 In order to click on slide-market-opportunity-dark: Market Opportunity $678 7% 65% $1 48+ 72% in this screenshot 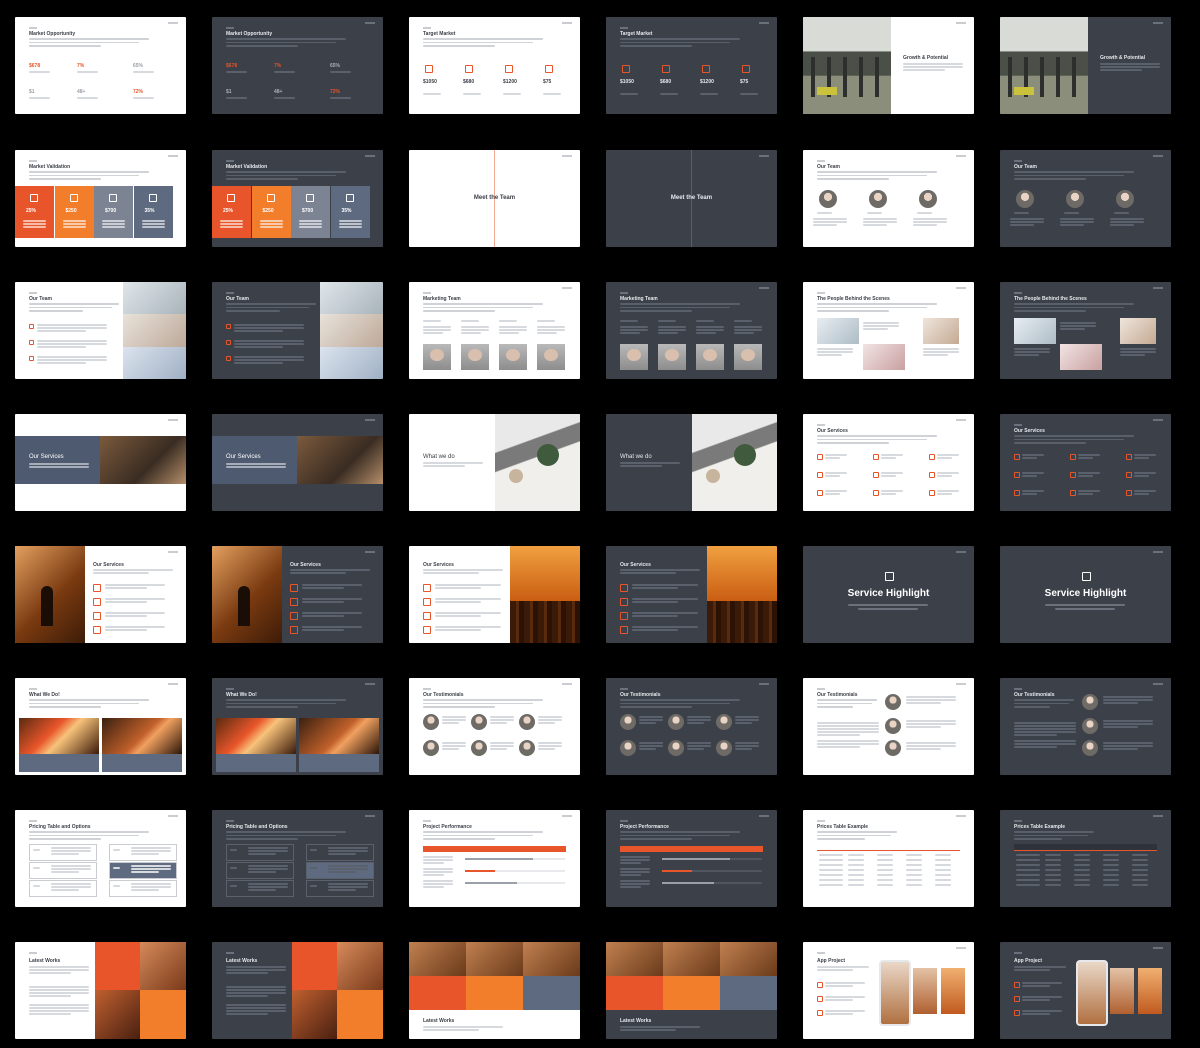, I will do `click(297, 65)`.